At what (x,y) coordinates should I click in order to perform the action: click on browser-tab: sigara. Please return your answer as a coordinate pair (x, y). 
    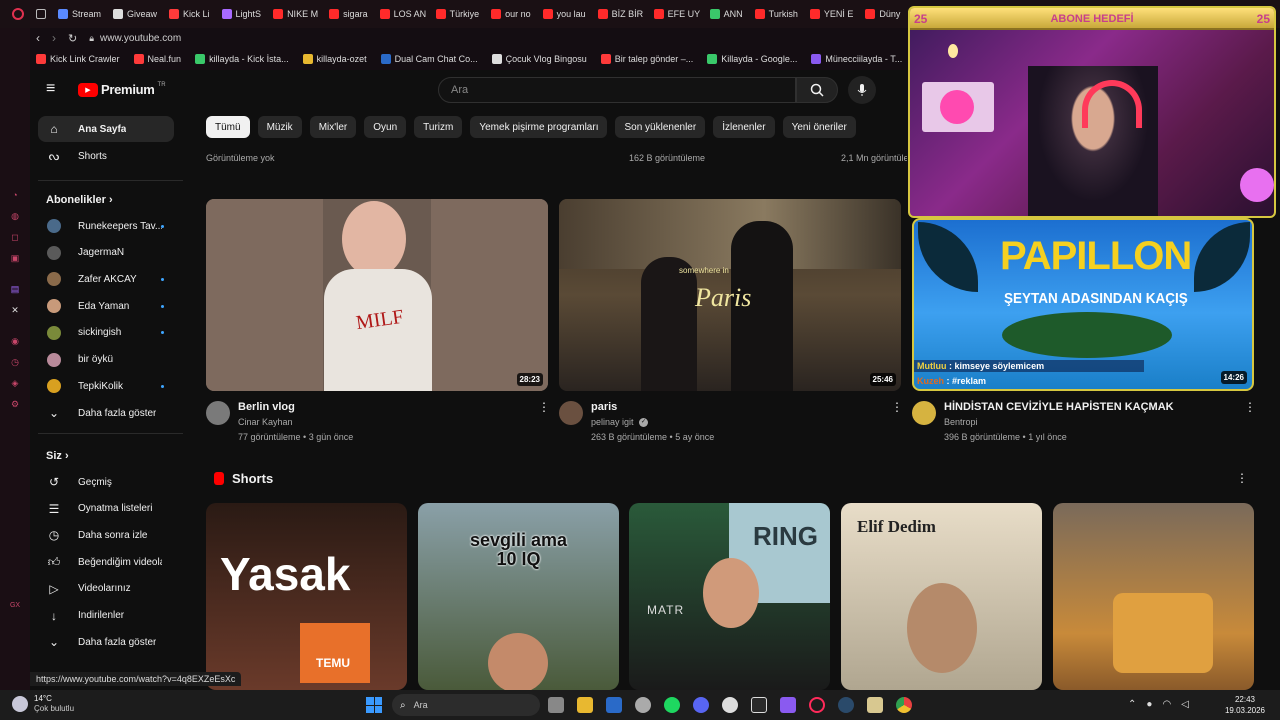
    Looking at the image, I should click on (348, 14).